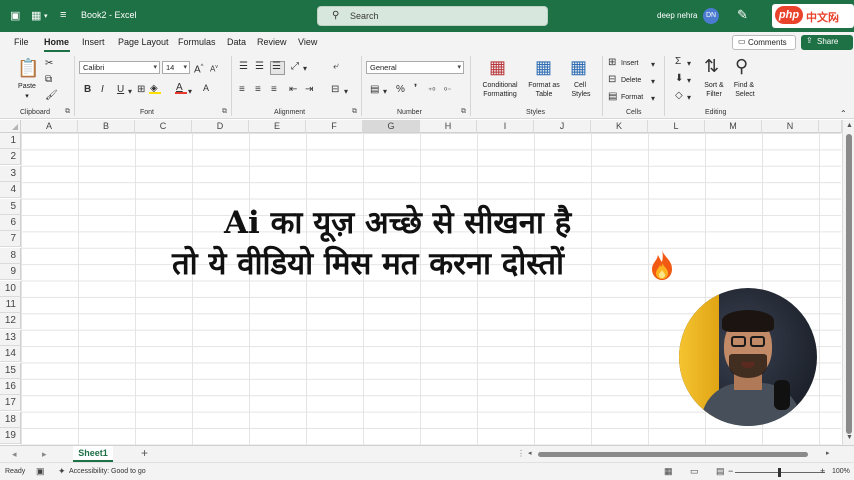  What do you see at coordinates (49, 126) in the screenshot?
I see `column-header-a: A` at bounding box center [49, 126].